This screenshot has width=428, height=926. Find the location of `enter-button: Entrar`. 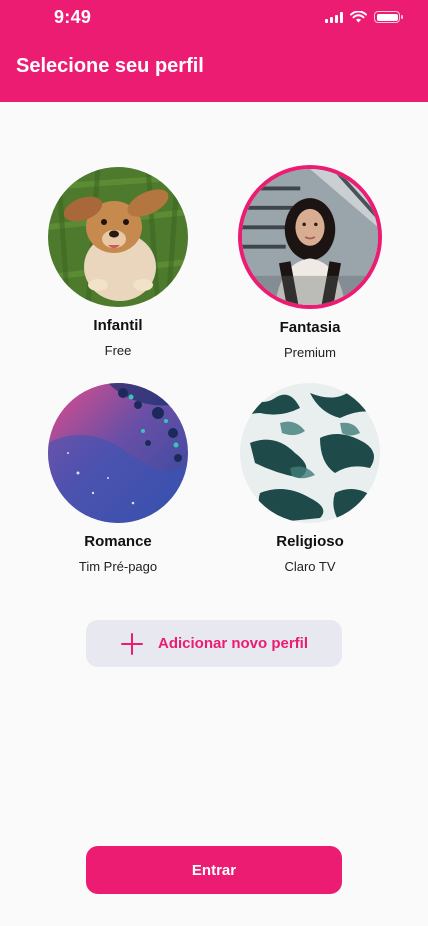

enter-button: Entrar is located at coordinates (214, 870).